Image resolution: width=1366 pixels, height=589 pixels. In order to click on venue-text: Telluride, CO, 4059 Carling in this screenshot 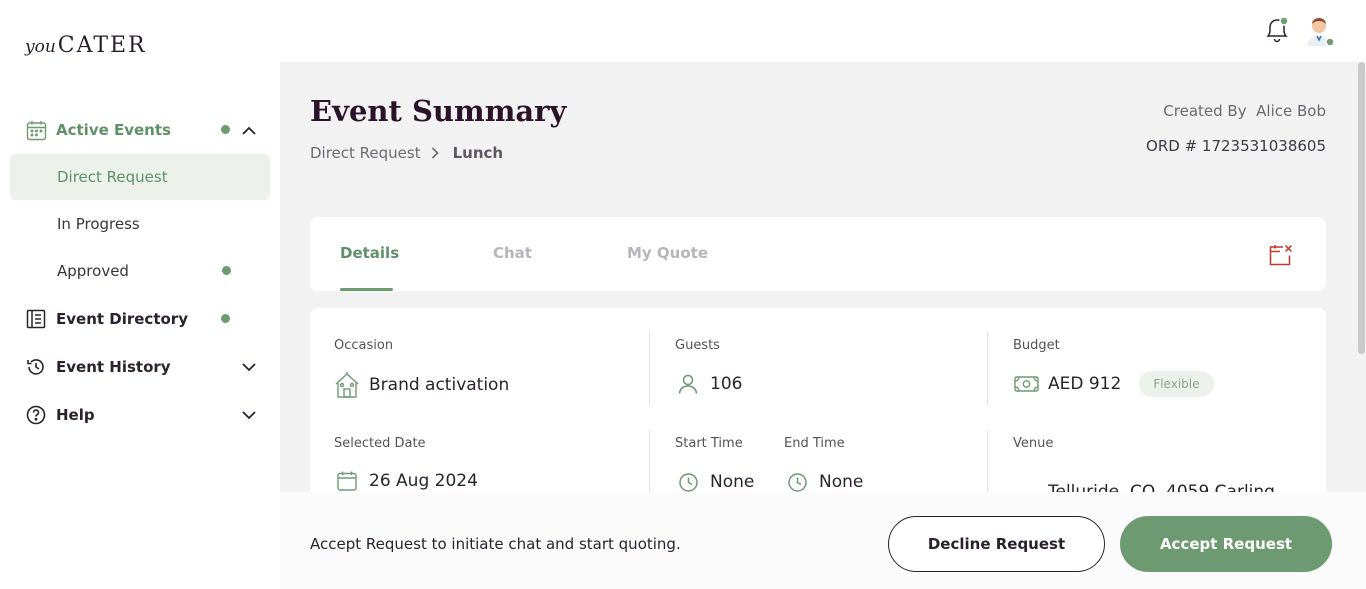, I will do `click(1161, 487)`.